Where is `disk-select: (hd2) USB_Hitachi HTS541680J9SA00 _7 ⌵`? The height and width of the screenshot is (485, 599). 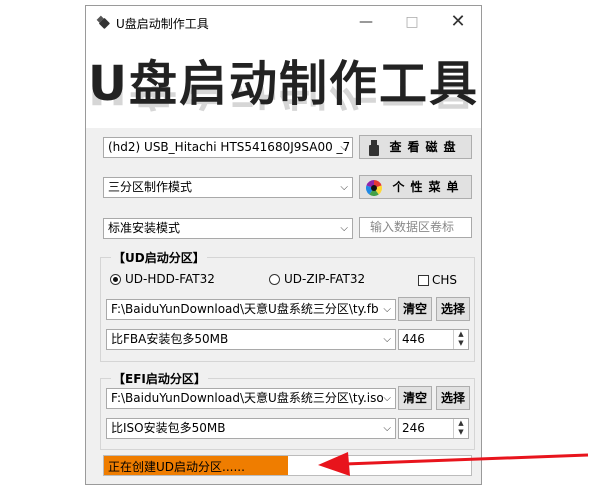 disk-select: (hd2) USB_Hitachi HTS541680J9SA00 _7 ⌵ is located at coordinates (228, 147).